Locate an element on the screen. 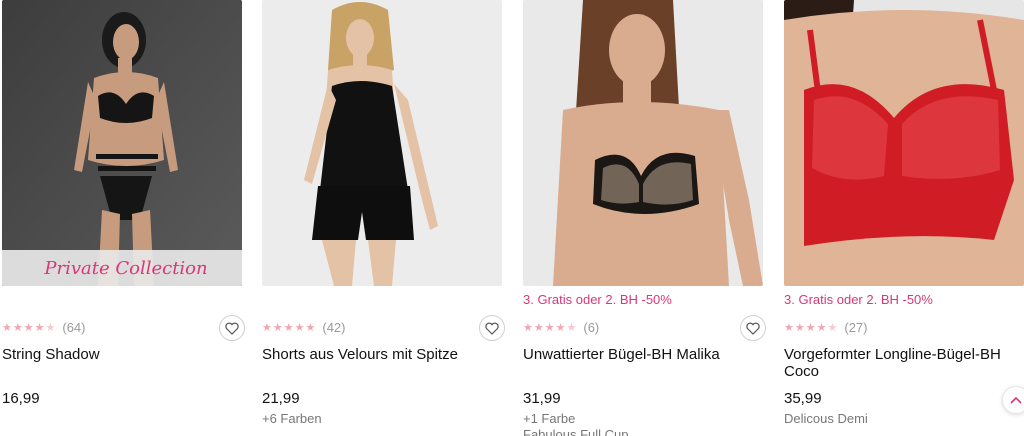 The image size is (1024, 436). product-rating: ★ ★ ★ ★ ★ (6) is located at coordinates (561, 327).